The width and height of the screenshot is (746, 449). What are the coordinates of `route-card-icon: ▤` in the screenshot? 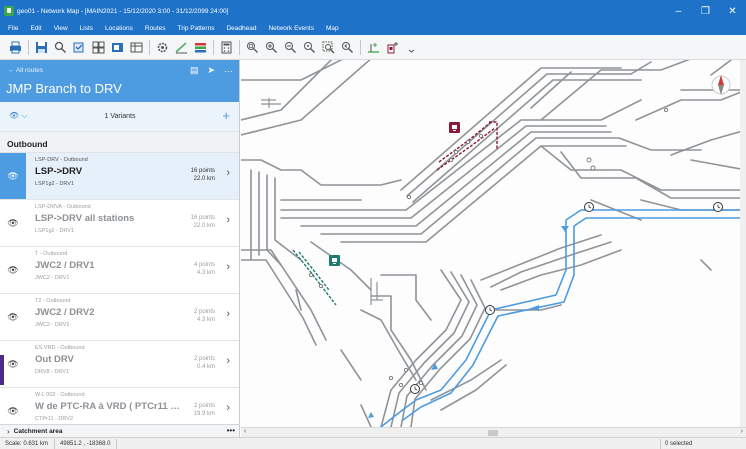 It's located at (194, 70).